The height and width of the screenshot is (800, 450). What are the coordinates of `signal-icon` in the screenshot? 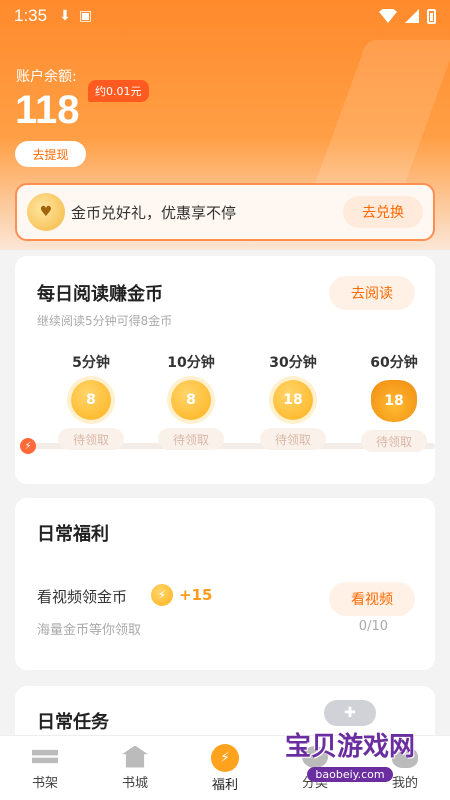 It's located at (412, 16).